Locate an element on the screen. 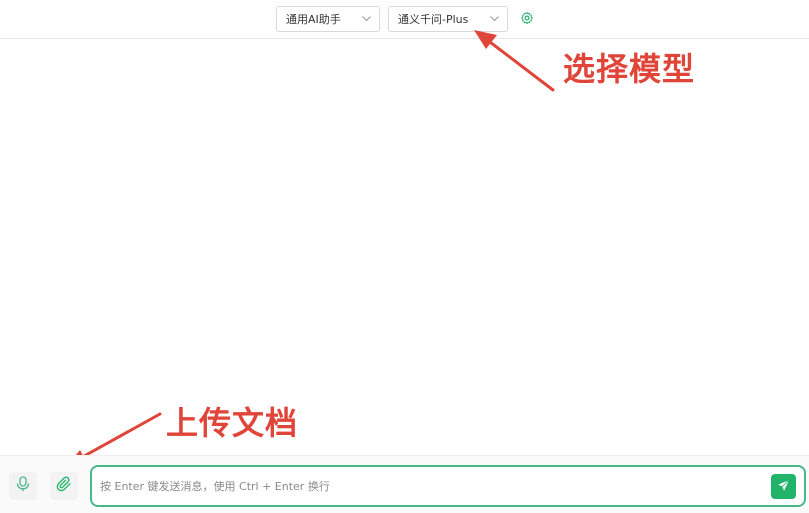 This screenshot has width=809, height=513. microphone-icon is located at coordinates (23, 486).